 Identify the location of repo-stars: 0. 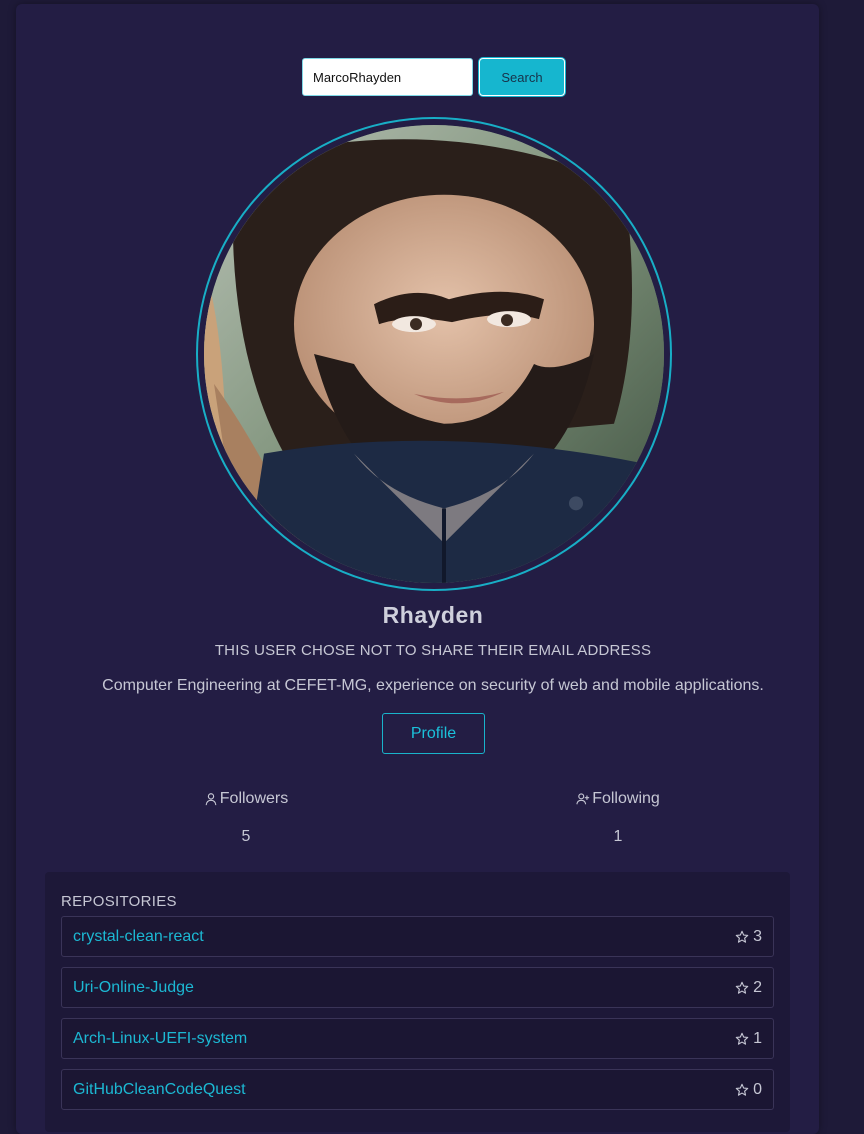
(748, 1090).